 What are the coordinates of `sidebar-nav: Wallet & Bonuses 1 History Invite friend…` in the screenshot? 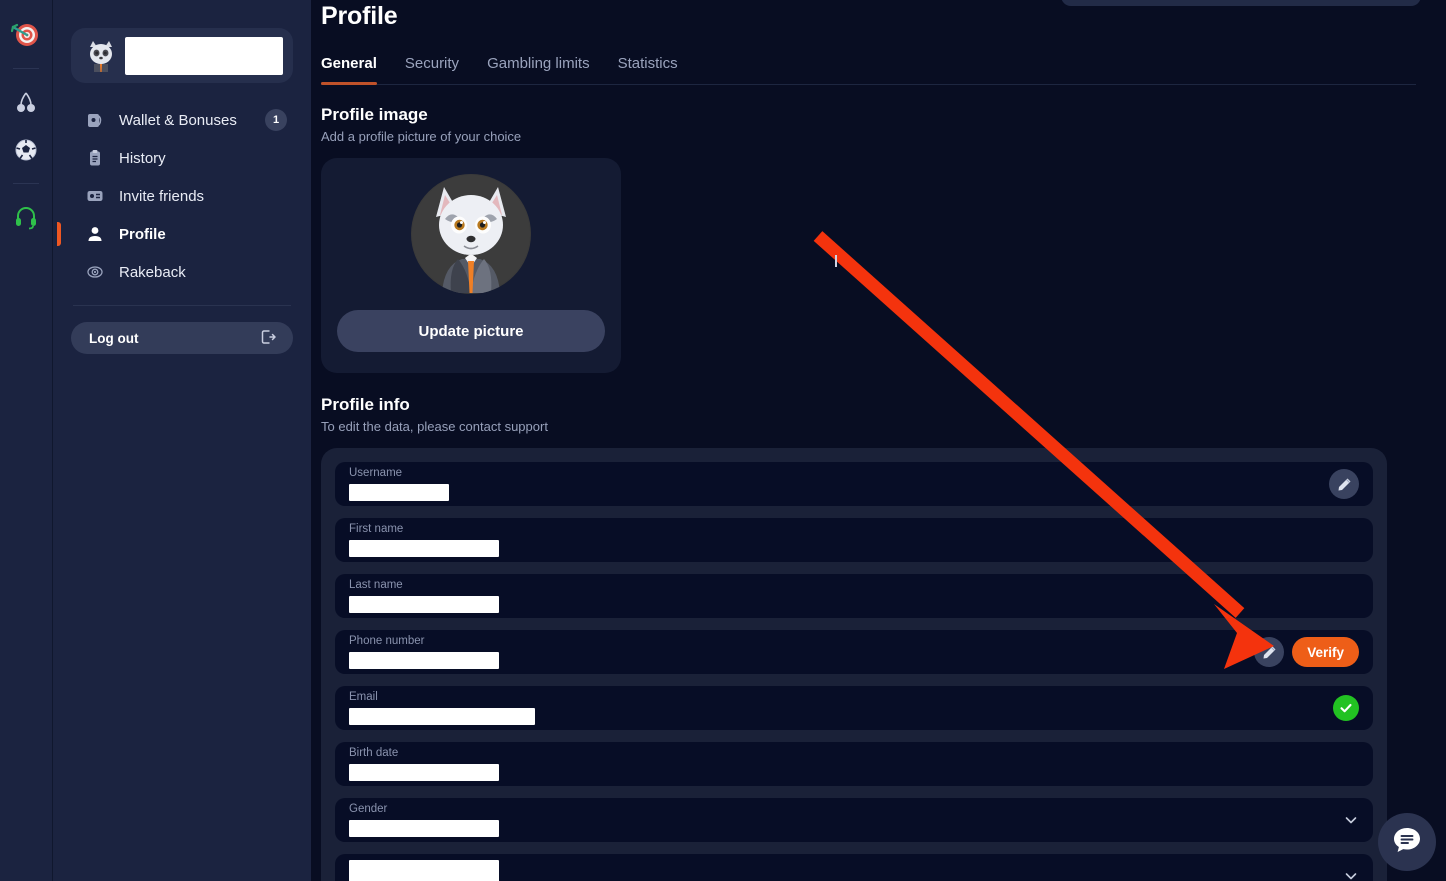 It's located at (175, 196).